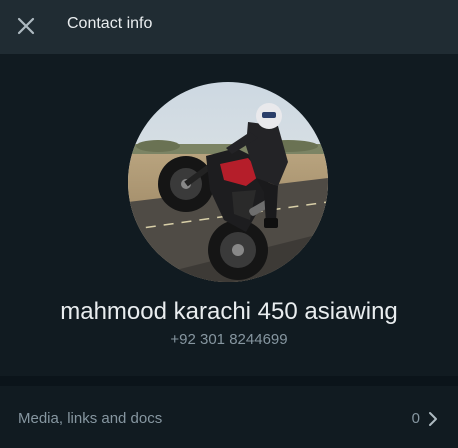 The width and height of the screenshot is (458, 448). Describe the element at coordinates (229, 381) in the screenshot. I see `section-divider` at that location.